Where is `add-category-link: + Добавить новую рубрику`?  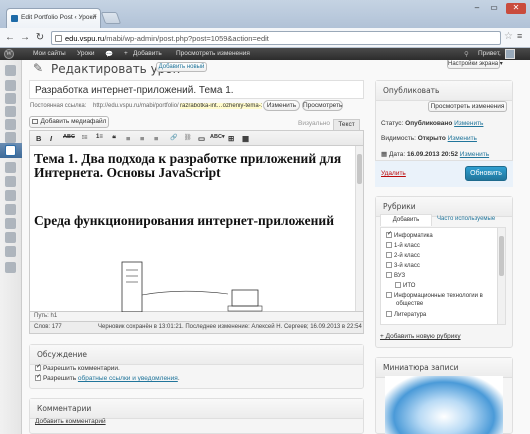 add-category-link: + Добавить новую рубрику is located at coordinates (420, 336).